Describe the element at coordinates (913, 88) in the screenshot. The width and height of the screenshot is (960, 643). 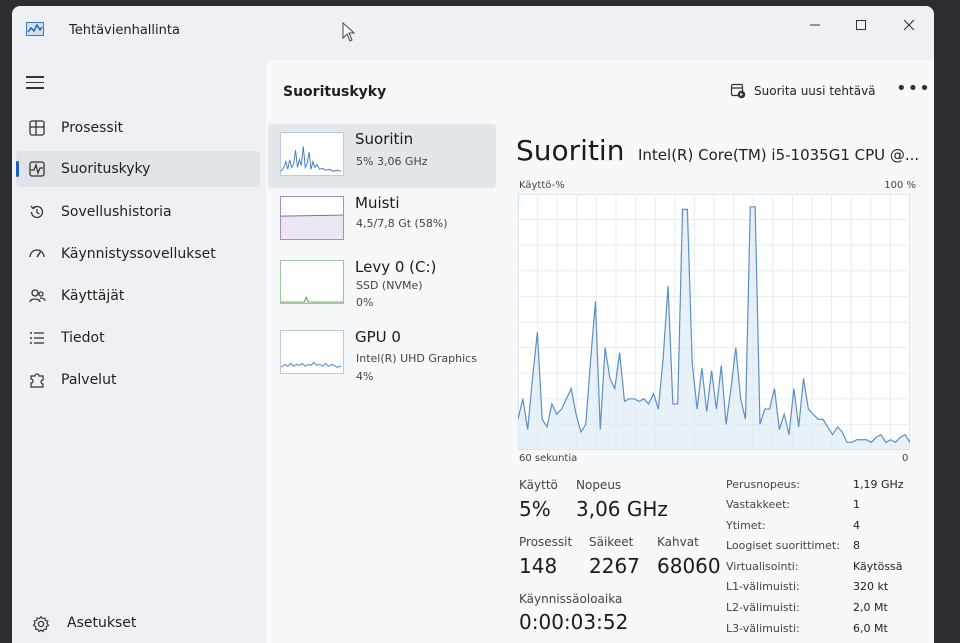
I see `more-options-button: •••` at that location.